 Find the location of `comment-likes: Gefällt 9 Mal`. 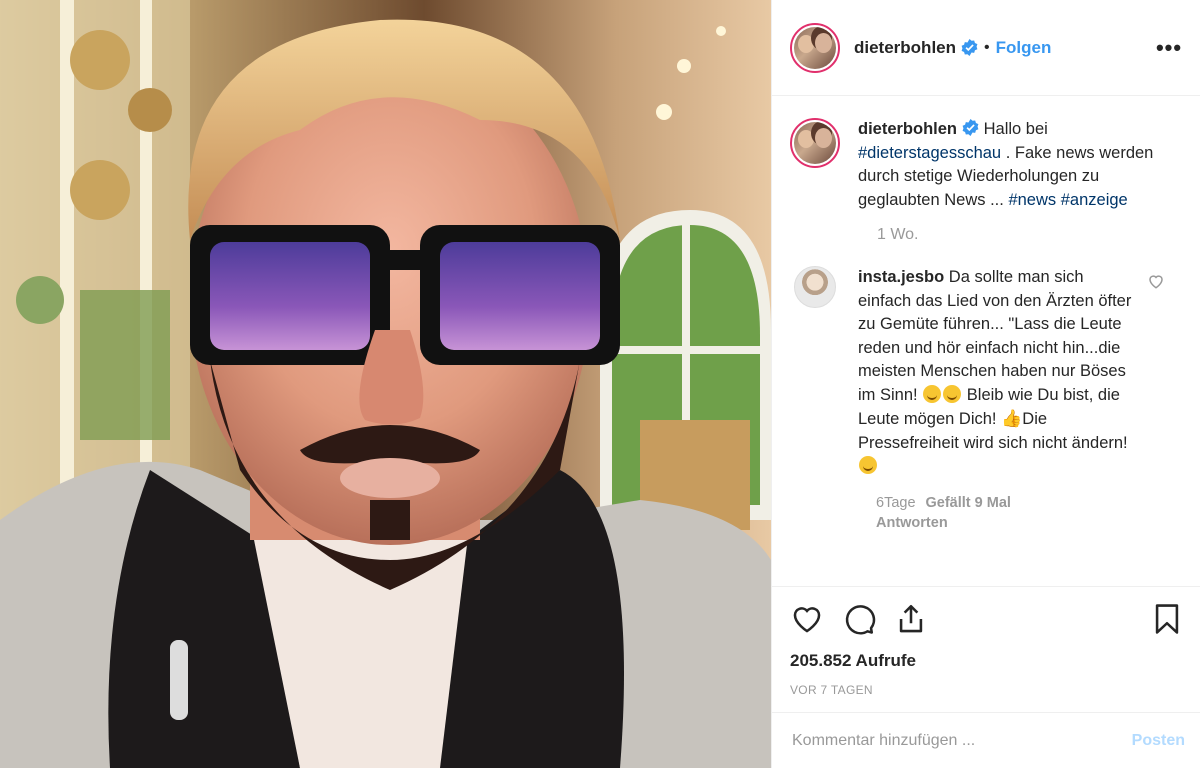

comment-likes: Gefällt 9 Mal is located at coordinates (968, 503).